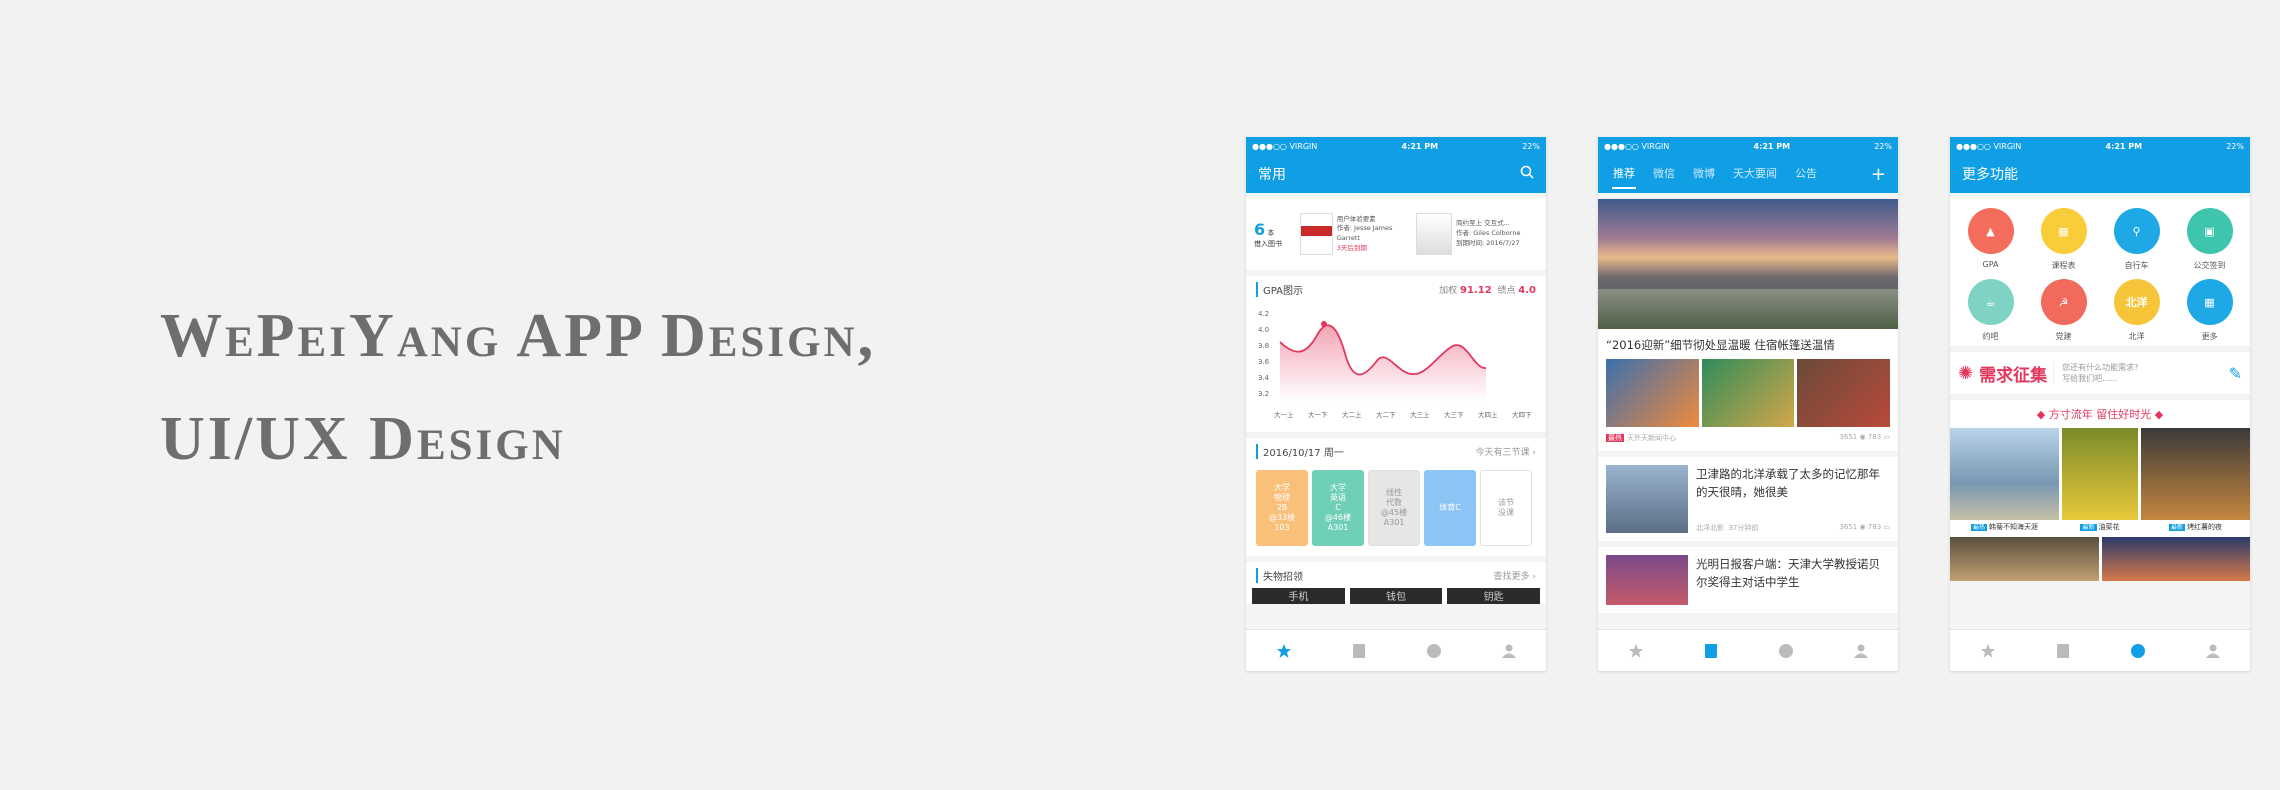 Image resolution: width=2280 pixels, height=790 pixels. Describe the element at coordinates (1386, 414) in the screenshot. I see `x-tick: 大二下` at that location.